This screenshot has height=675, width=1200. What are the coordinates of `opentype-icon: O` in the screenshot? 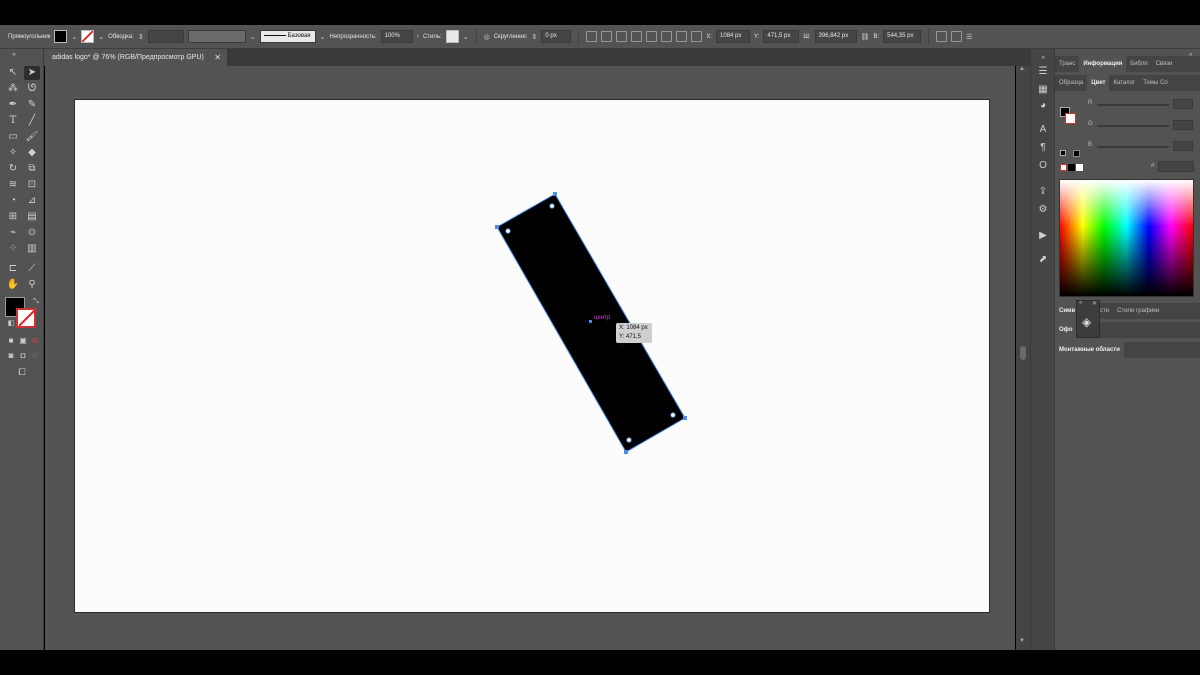 It's located at (1043, 166).